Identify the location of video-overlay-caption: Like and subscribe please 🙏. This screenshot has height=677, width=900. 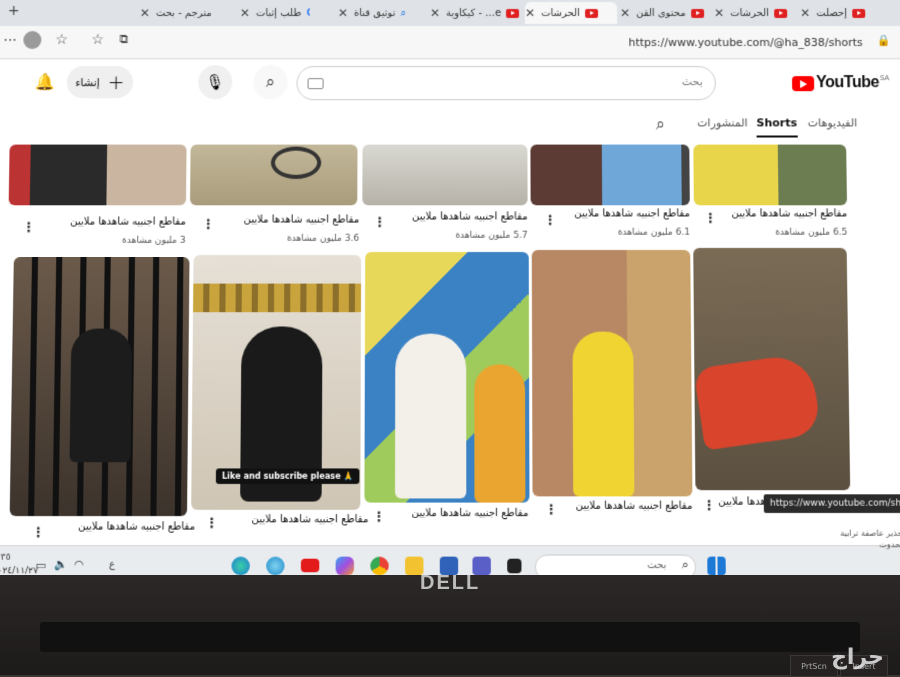
(288, 476).